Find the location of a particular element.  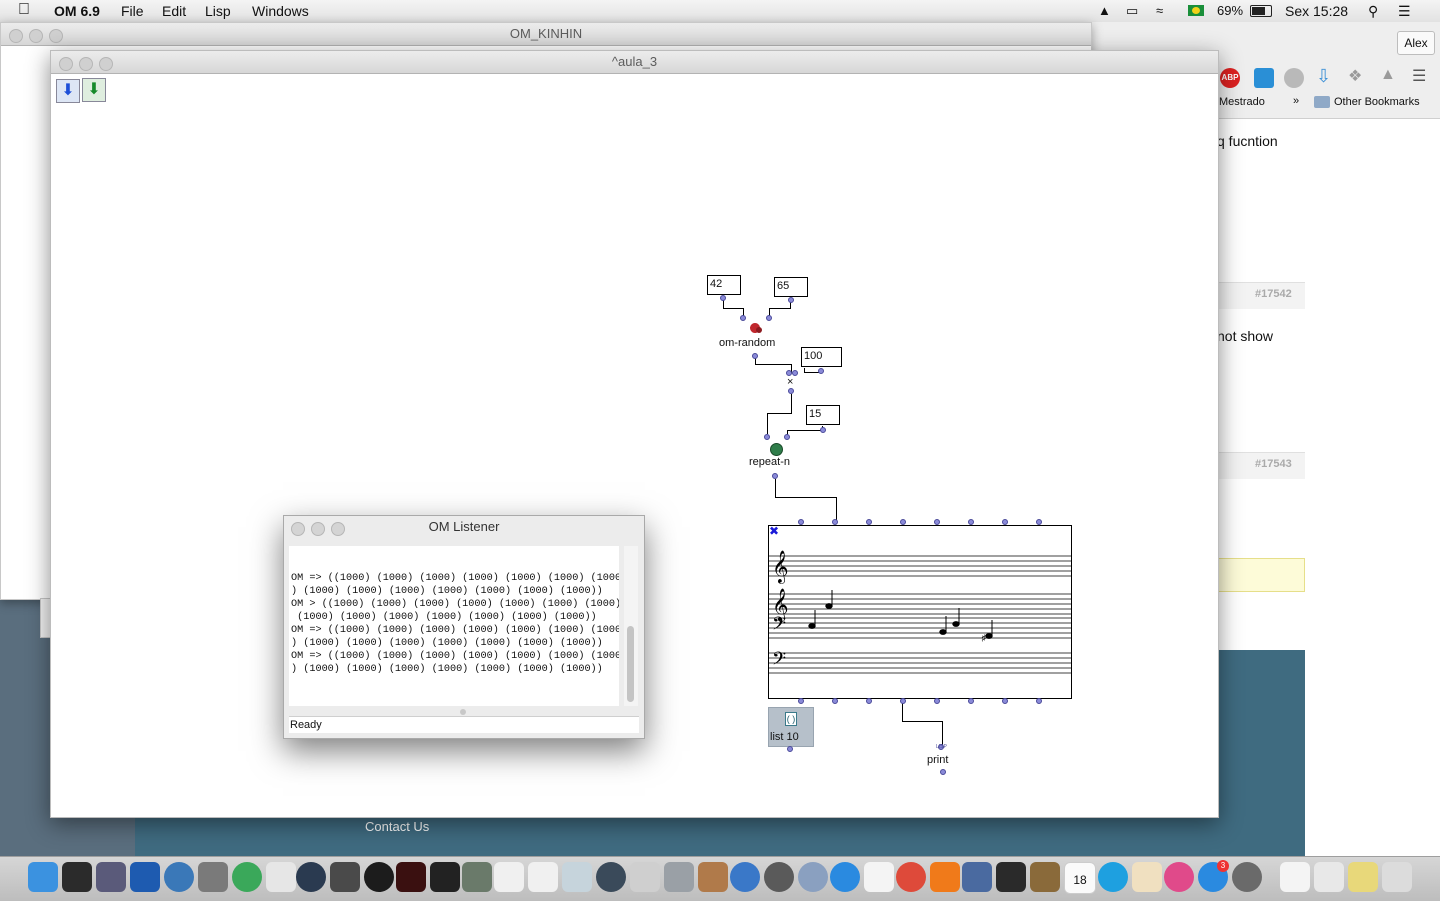

airplay-icon: ▭ is located at coordinates (1132, 11).